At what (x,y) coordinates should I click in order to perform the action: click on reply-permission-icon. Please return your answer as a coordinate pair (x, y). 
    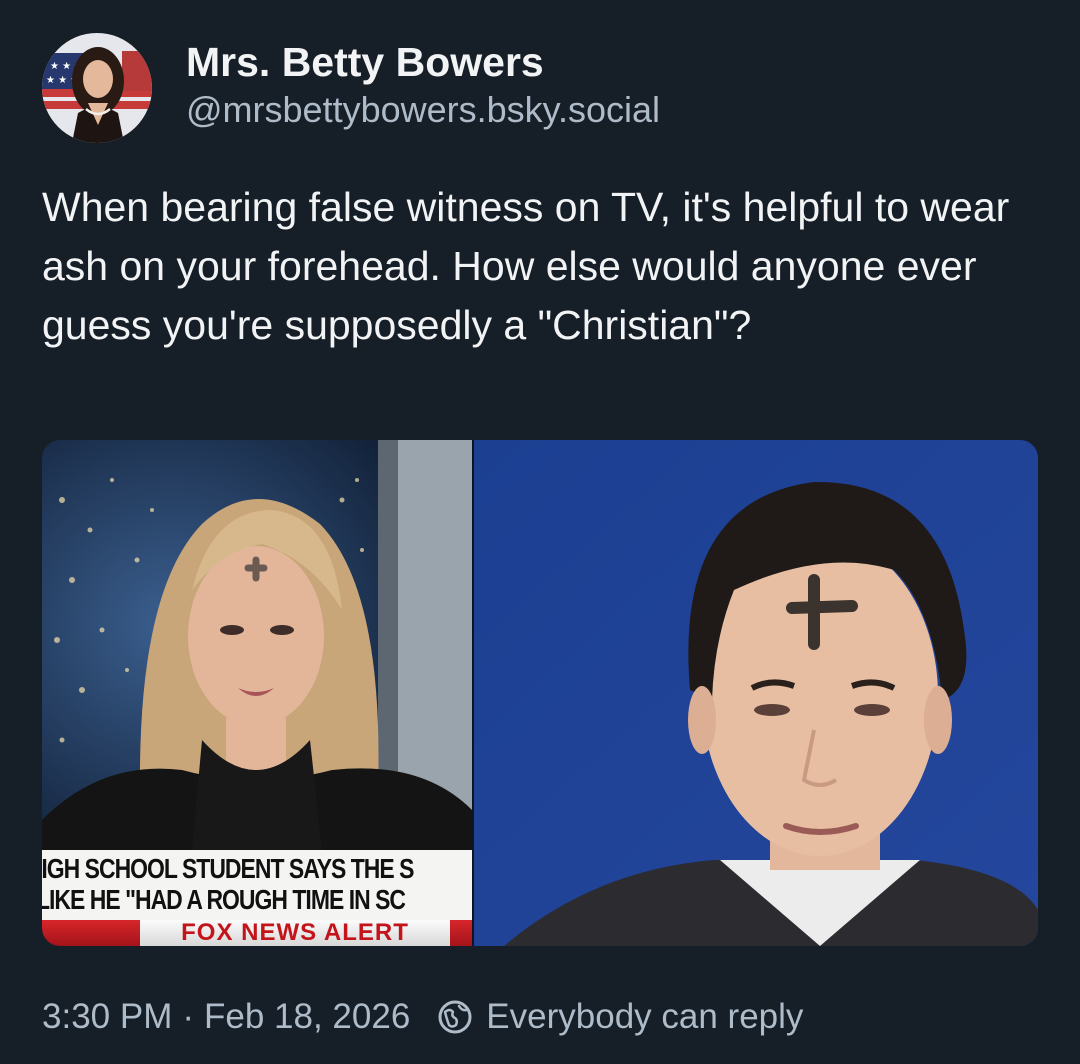
    Looking at the image, I should click on (455, 1017).